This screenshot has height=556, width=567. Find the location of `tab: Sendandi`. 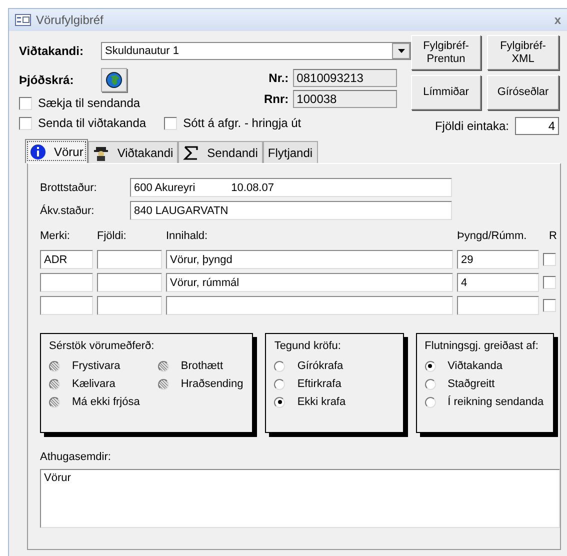

tab: Sendandi is located at coordinates (220, 152).